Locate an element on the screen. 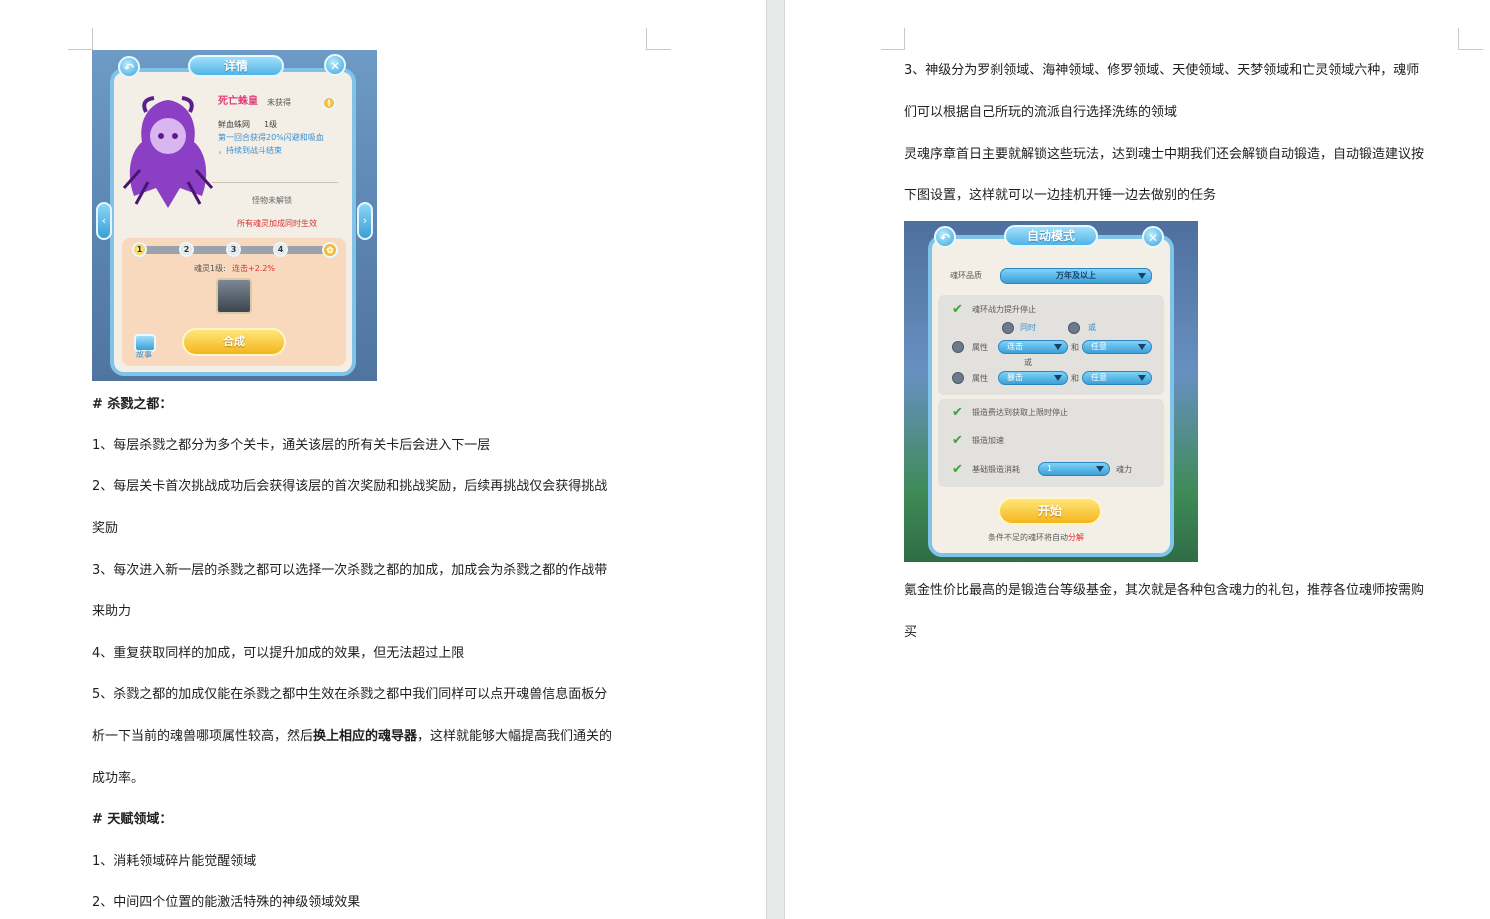 The height and width of the screenshot is (919, 1490). radio-same-time is located at coordinates (1008, 328).